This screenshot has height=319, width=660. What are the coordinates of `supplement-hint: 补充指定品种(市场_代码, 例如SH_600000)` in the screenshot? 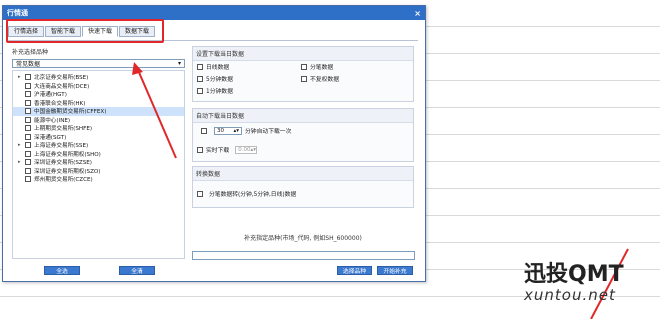 It's located at (303, 238).